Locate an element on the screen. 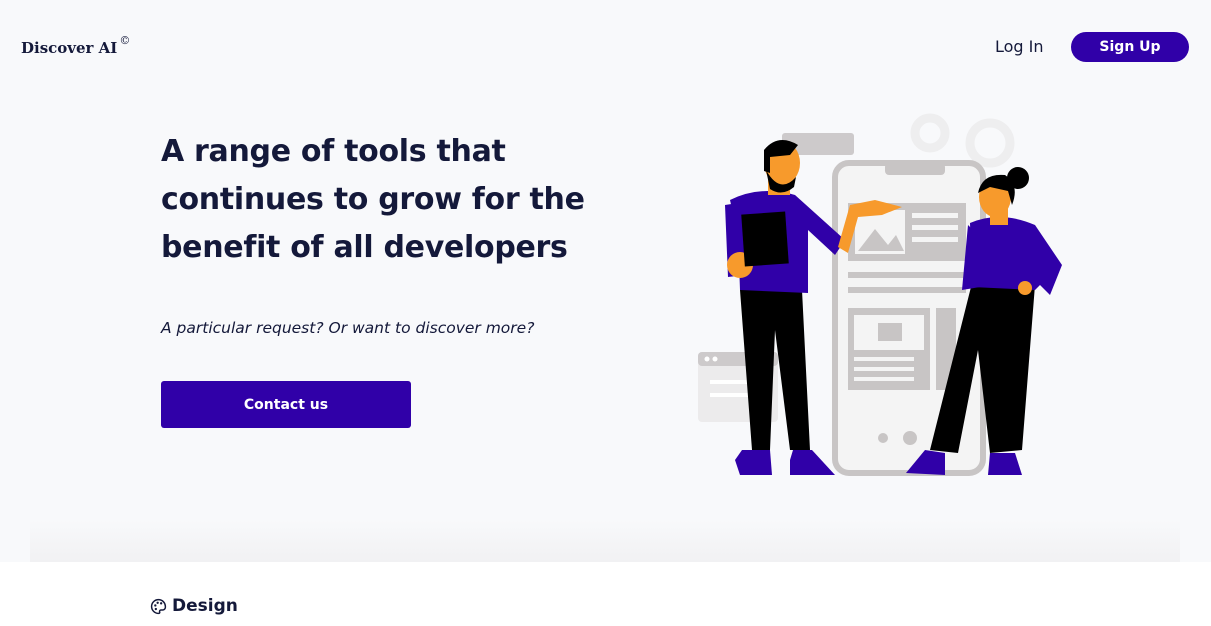  logo-text: Discover AI is located at coordinates (69, 48).